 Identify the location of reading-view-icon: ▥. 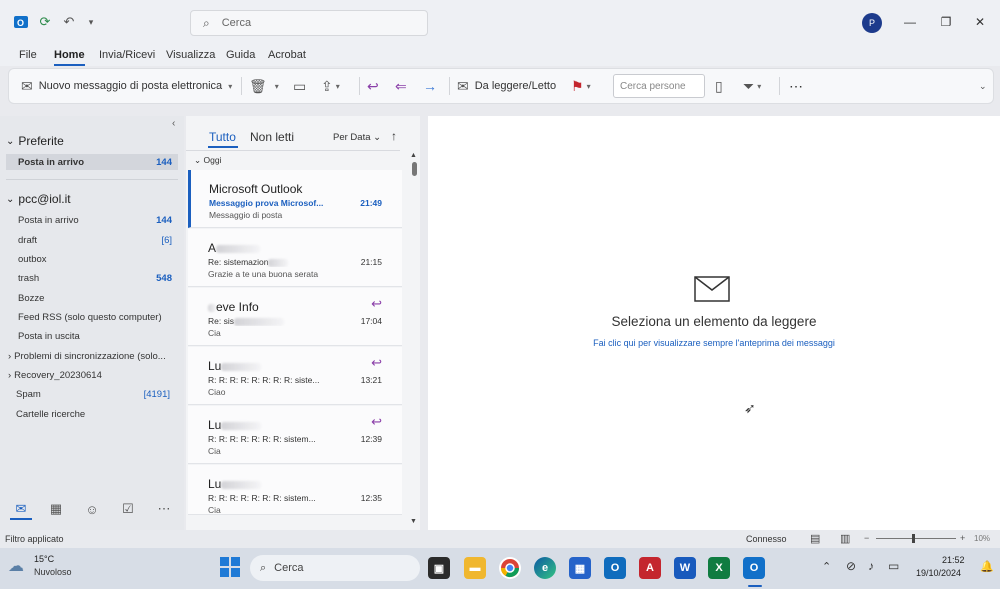
(845, 538).